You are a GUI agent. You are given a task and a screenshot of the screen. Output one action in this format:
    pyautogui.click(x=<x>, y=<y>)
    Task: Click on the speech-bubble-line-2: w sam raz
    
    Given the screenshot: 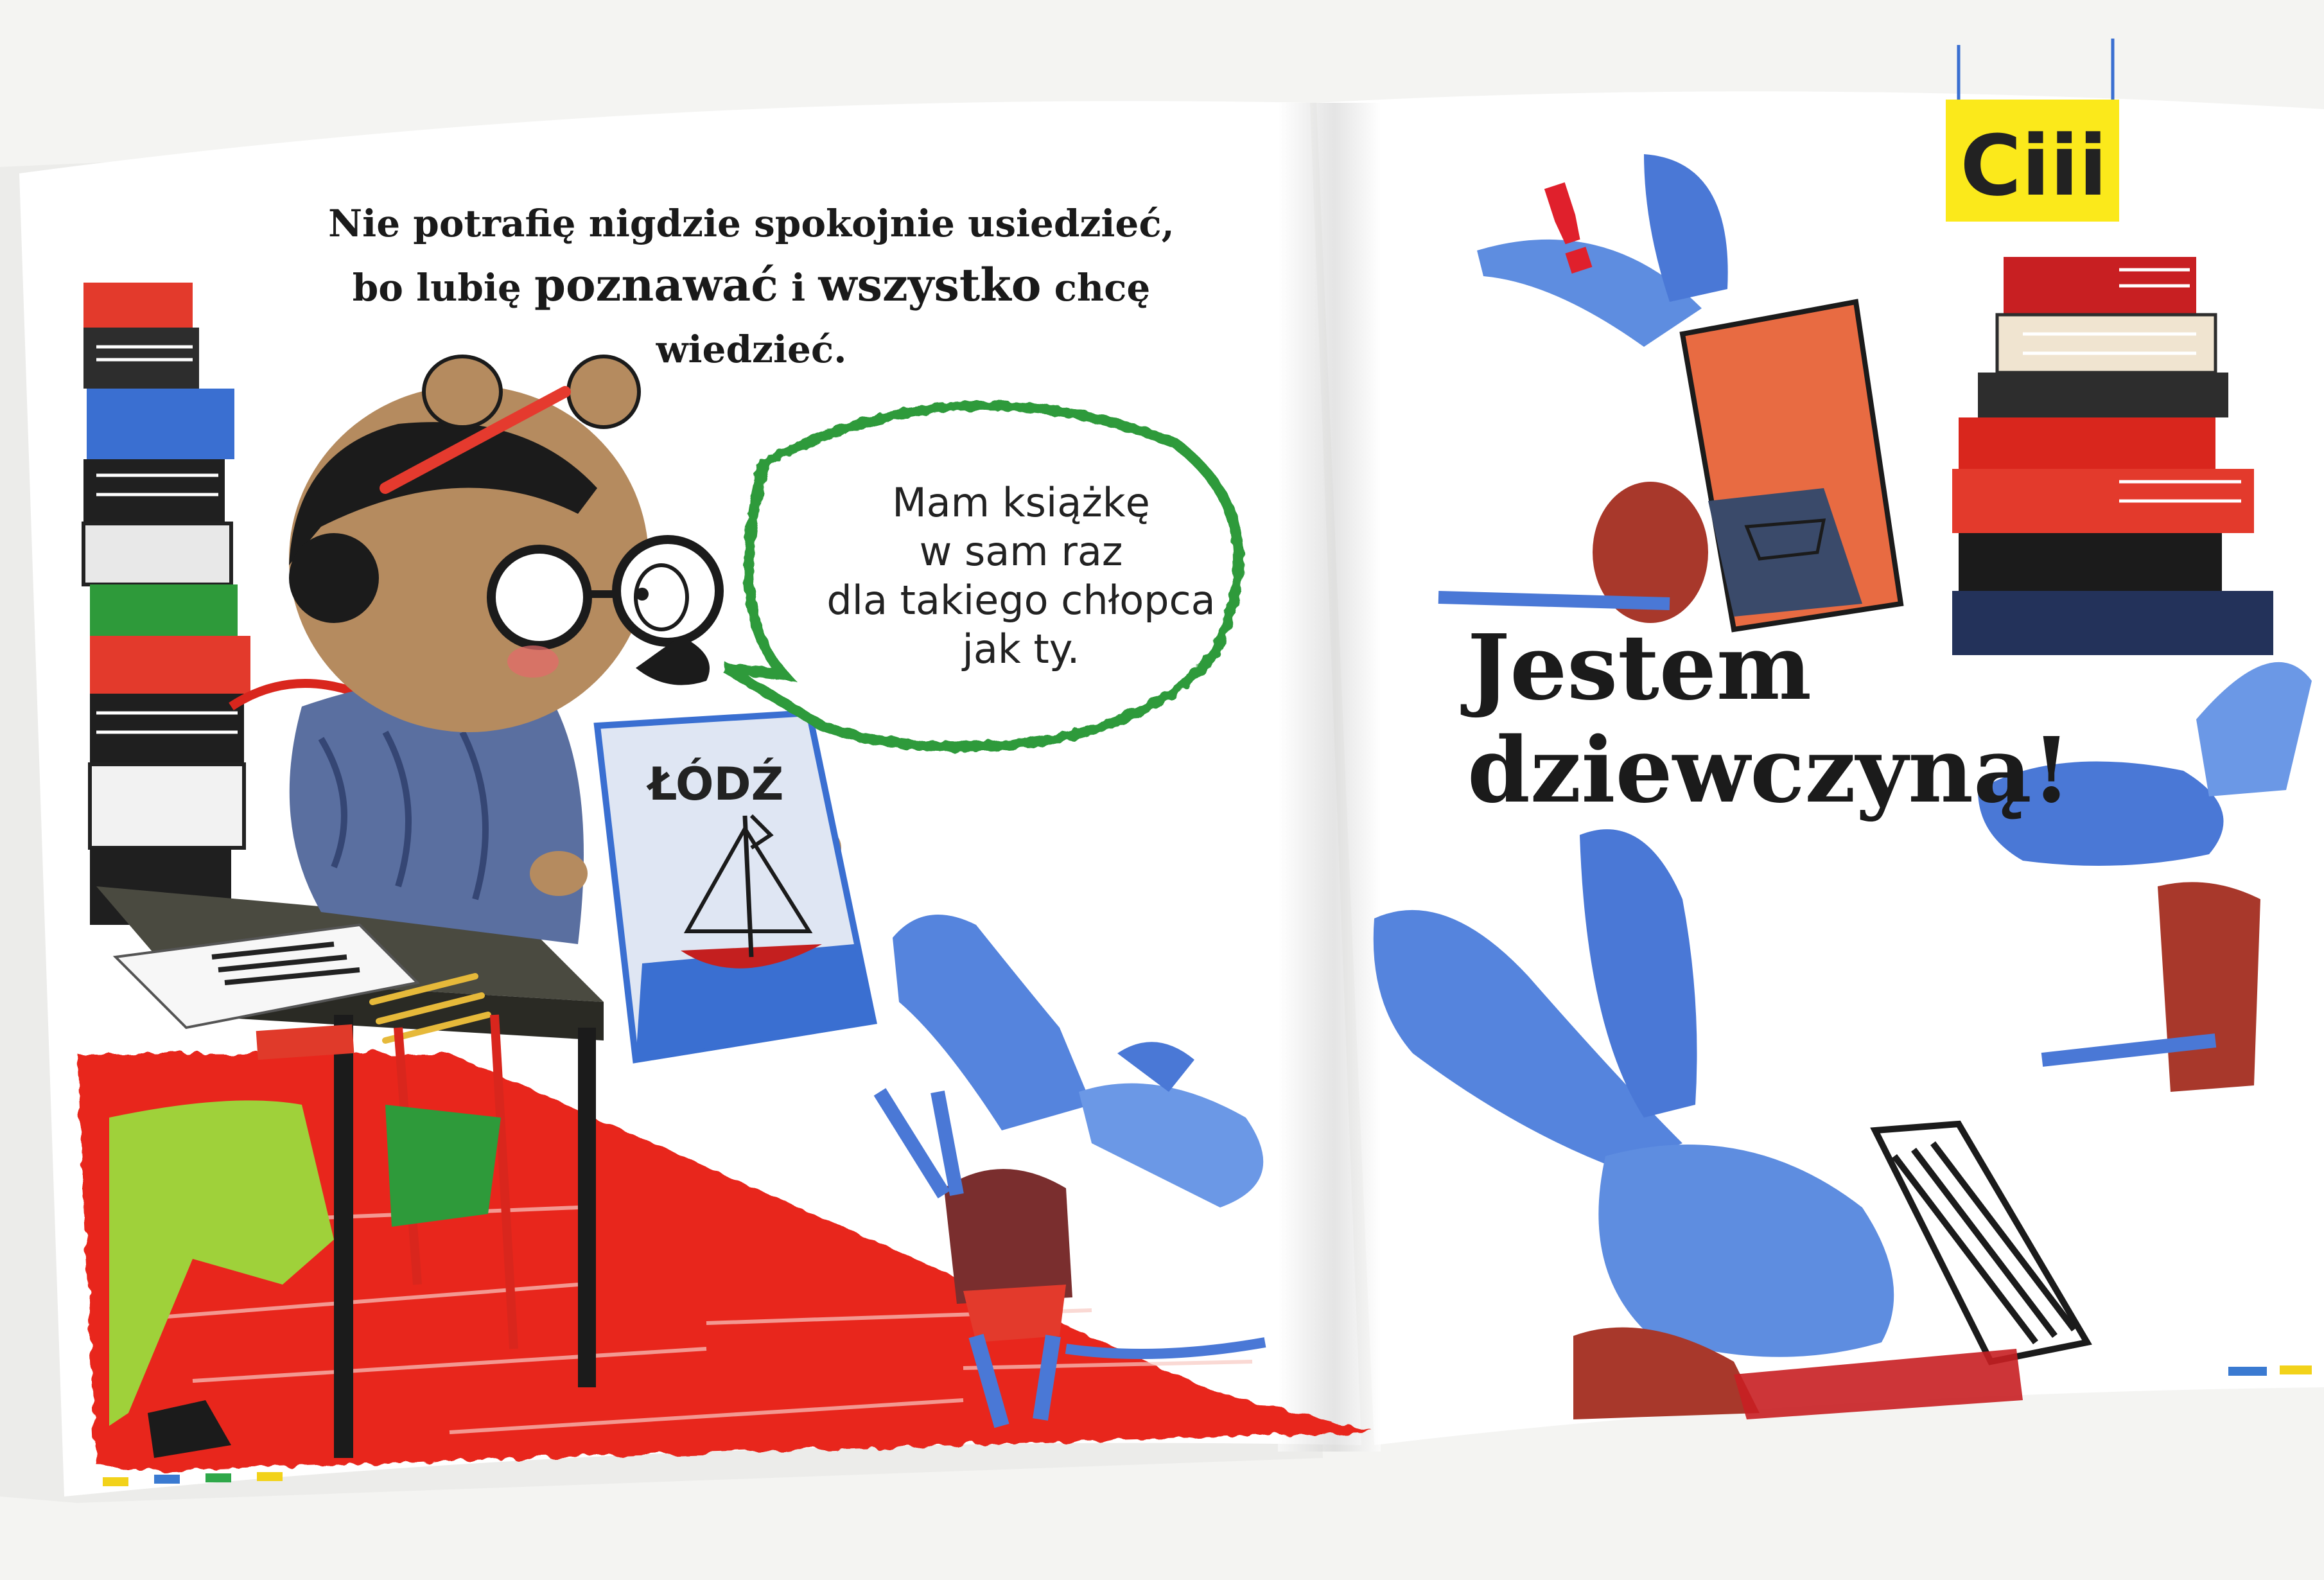 What is the action you would take?
    pyautogui.click(x=1021, y=552)
    